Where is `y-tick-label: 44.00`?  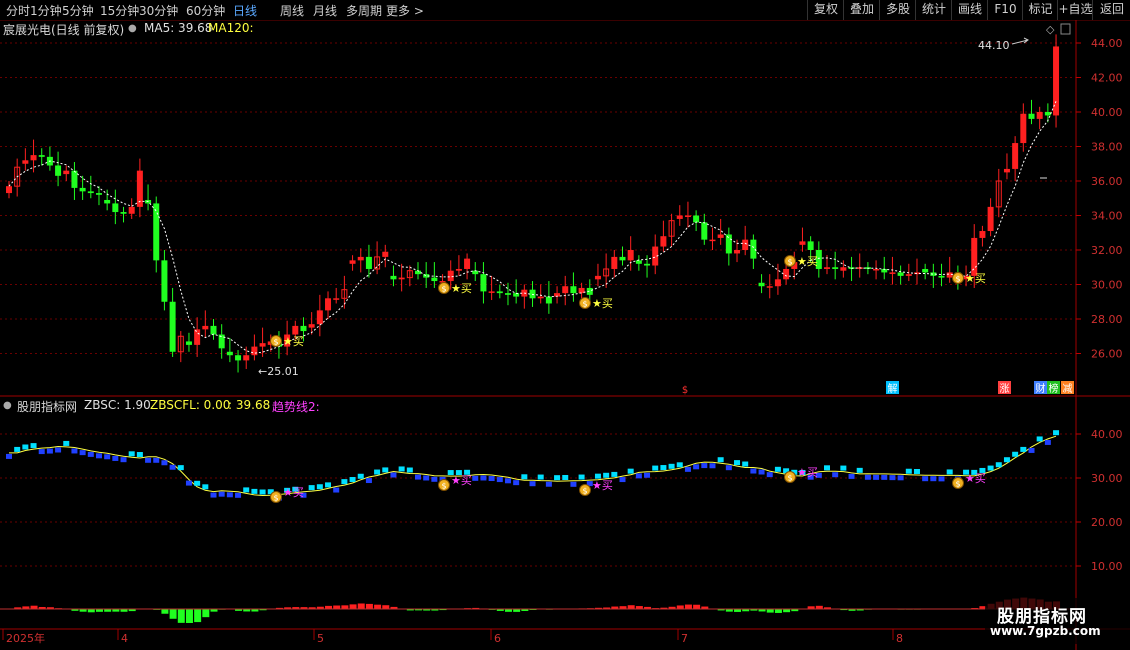 y-tick-label: 44.00 is located at coordinates (1107, 43).